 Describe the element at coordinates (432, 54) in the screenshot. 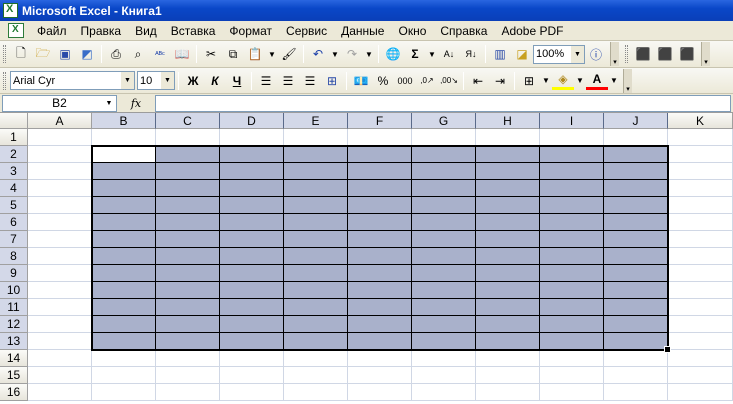

I see `autosum-dropdown-icon: ▼` at that location.